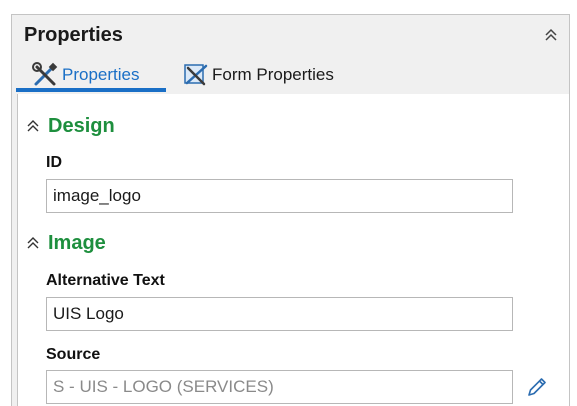  I want to click on section-design-title: Design, so click(81, 125).